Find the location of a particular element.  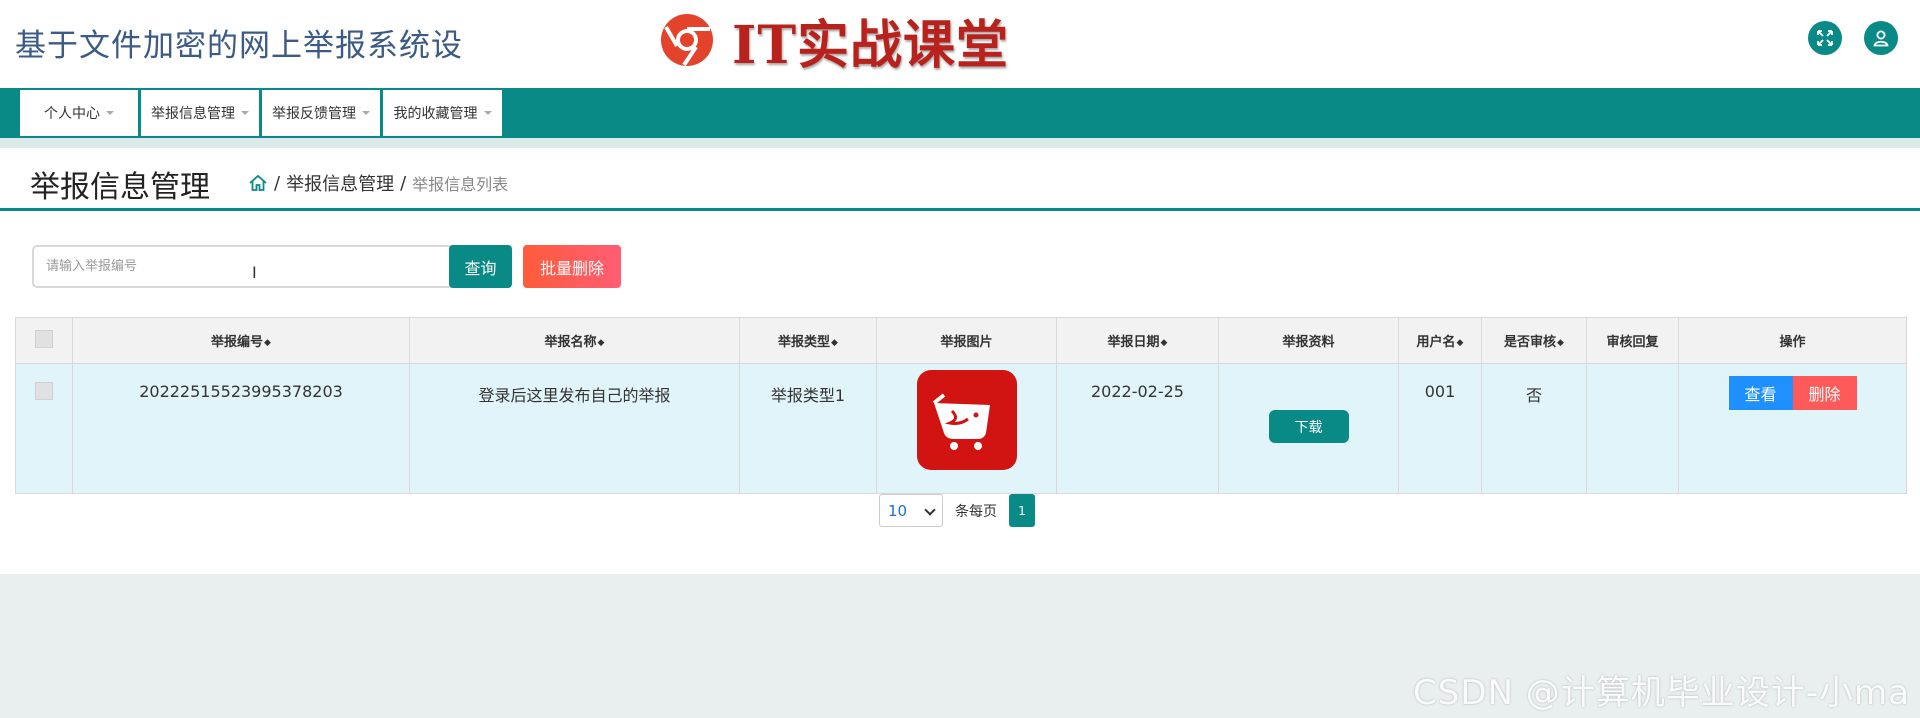

user-button is located at coordinates (1881, 38).